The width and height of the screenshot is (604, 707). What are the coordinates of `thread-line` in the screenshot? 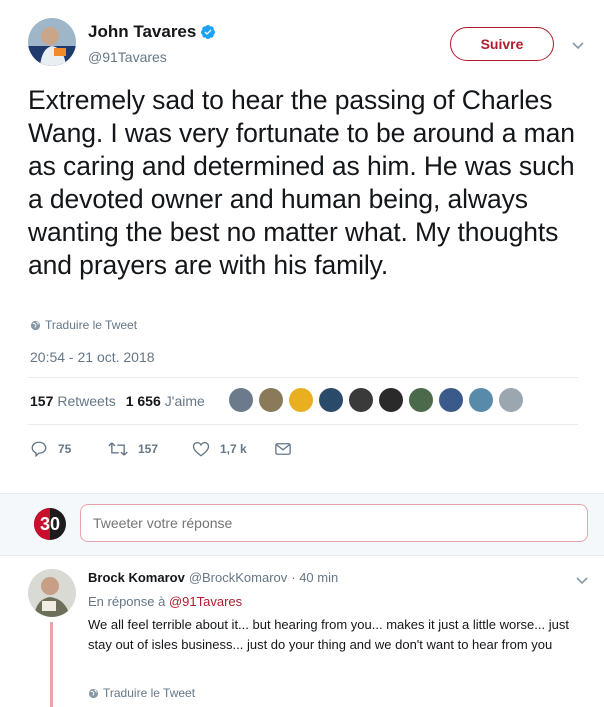 It's located at (51, 664).